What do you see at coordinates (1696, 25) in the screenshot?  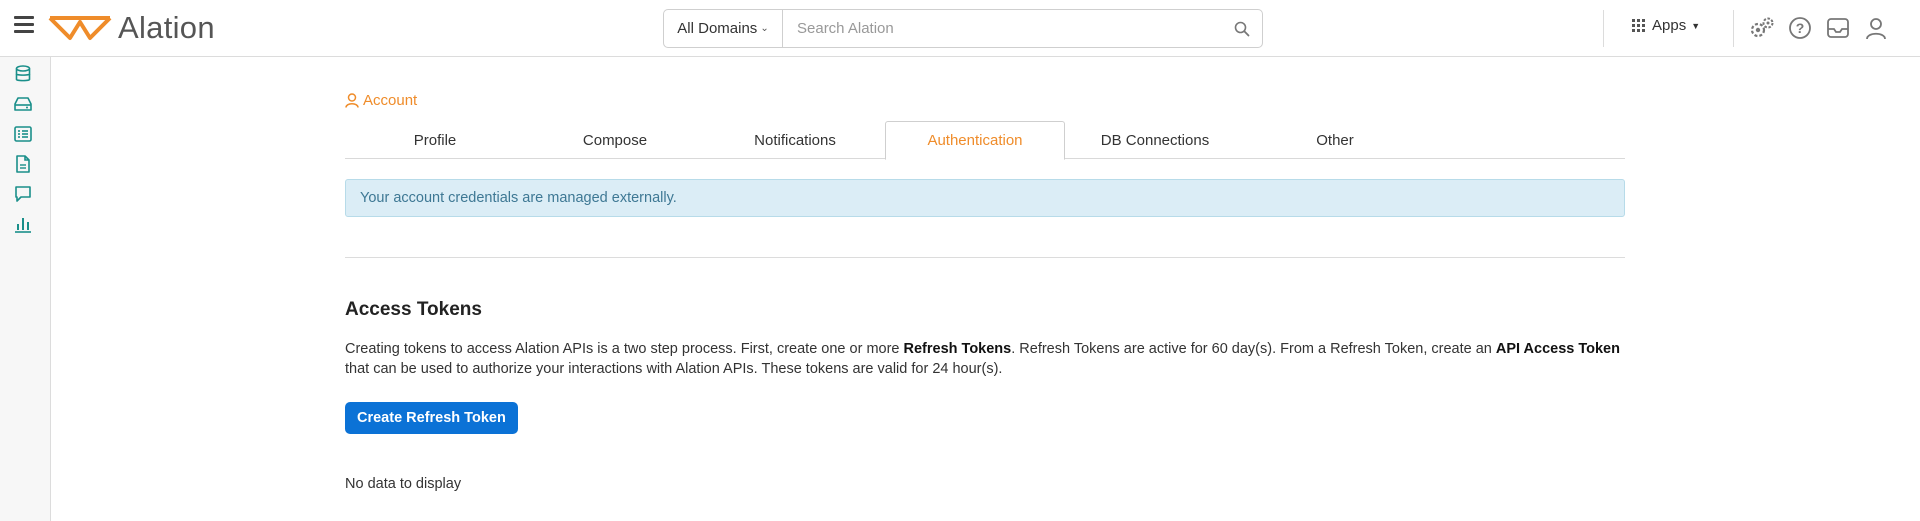 I see `caret-down-icon: ▼` at bounding box center [1696, 25].